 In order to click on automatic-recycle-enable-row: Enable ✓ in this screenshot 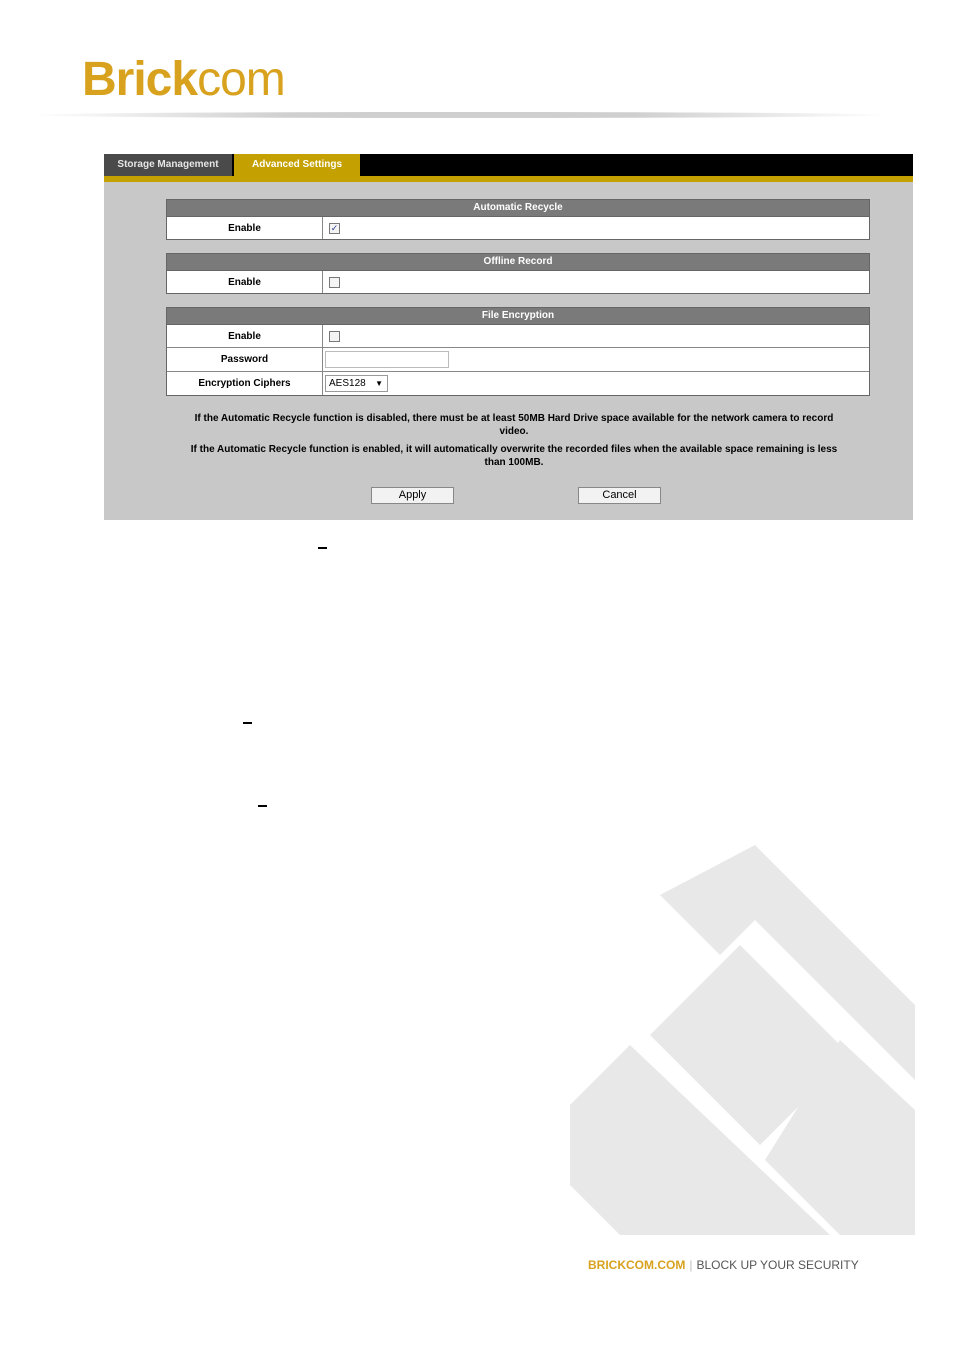, I will do `click(518, 228)`.